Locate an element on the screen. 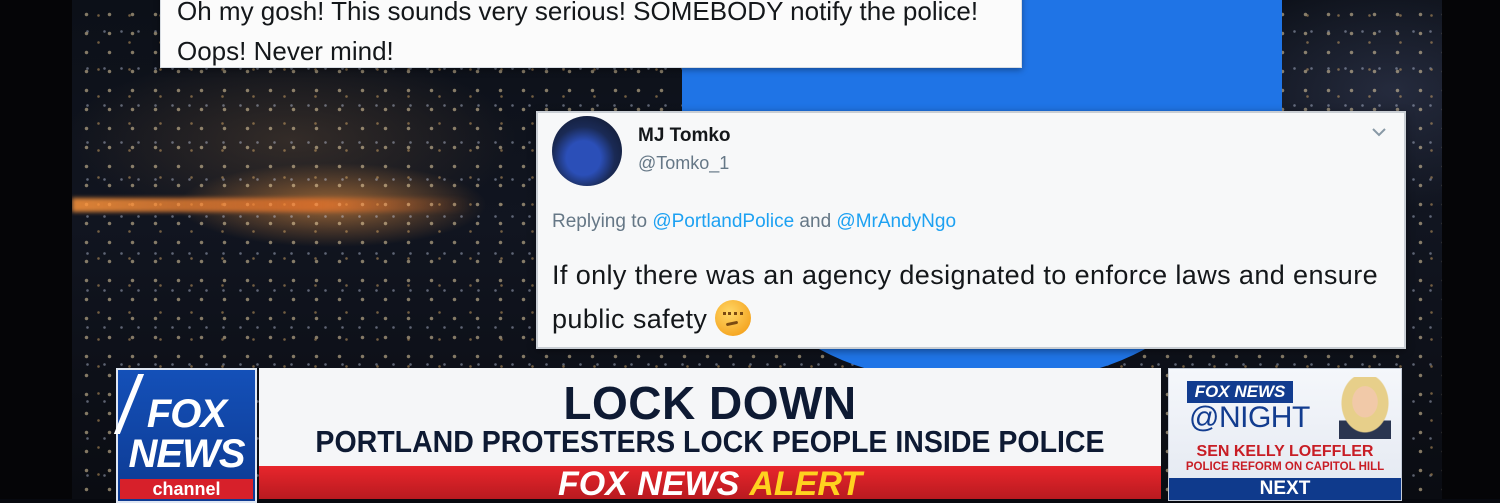 The height and width of the screenshot is (503, 1500). promo-show-title: @NIGHT is located at coordinates (1249, 417).